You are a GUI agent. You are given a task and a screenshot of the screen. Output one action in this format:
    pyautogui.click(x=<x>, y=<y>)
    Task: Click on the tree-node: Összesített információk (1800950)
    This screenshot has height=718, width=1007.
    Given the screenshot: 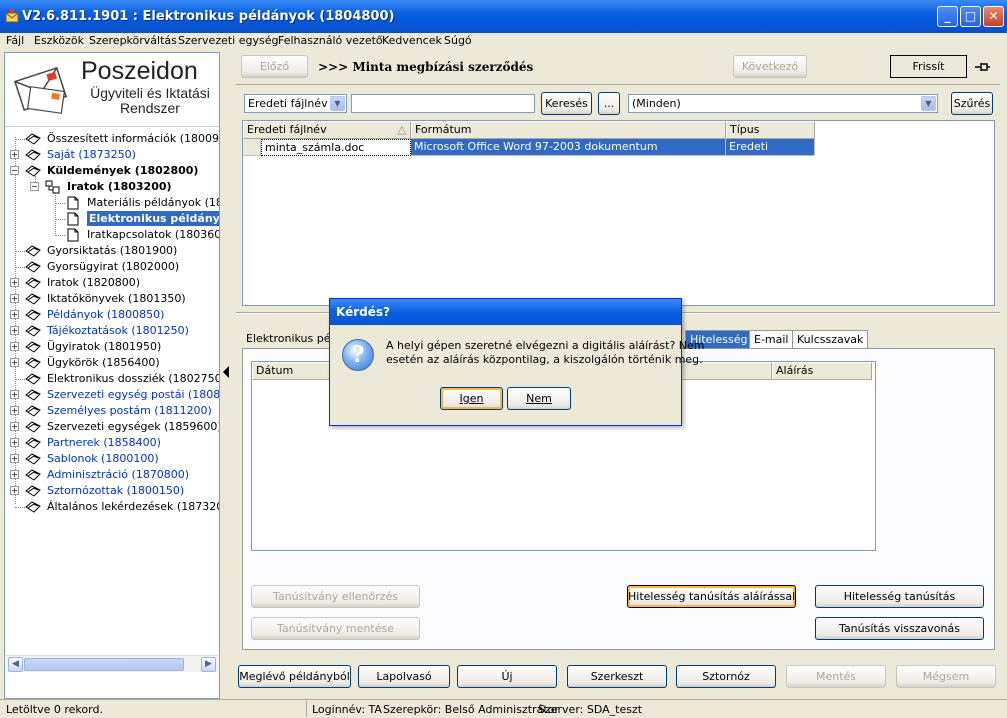 What is the action you would take?
    pyautogui.click(x=112, y=139)
    